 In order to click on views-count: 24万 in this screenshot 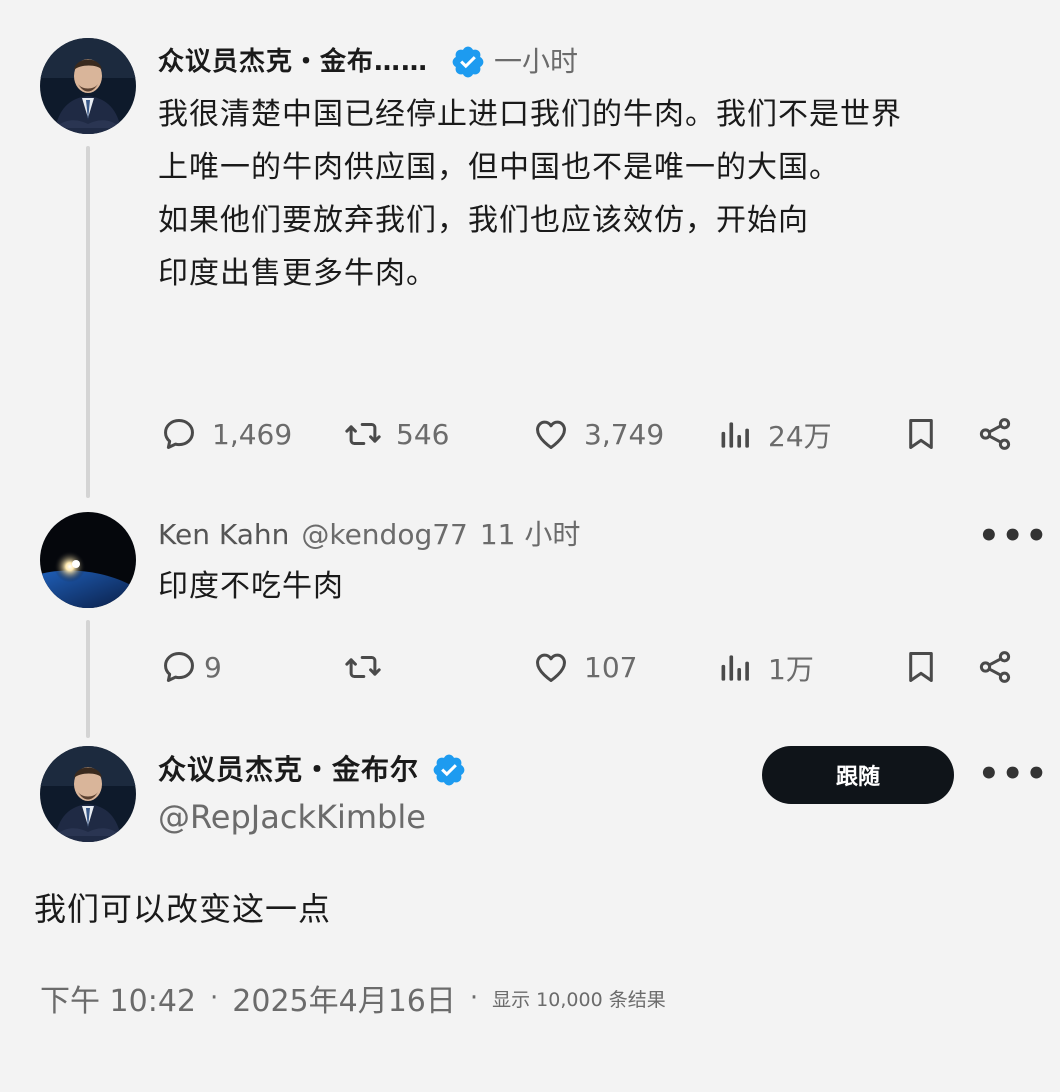, I will do `click(800, 436)`.